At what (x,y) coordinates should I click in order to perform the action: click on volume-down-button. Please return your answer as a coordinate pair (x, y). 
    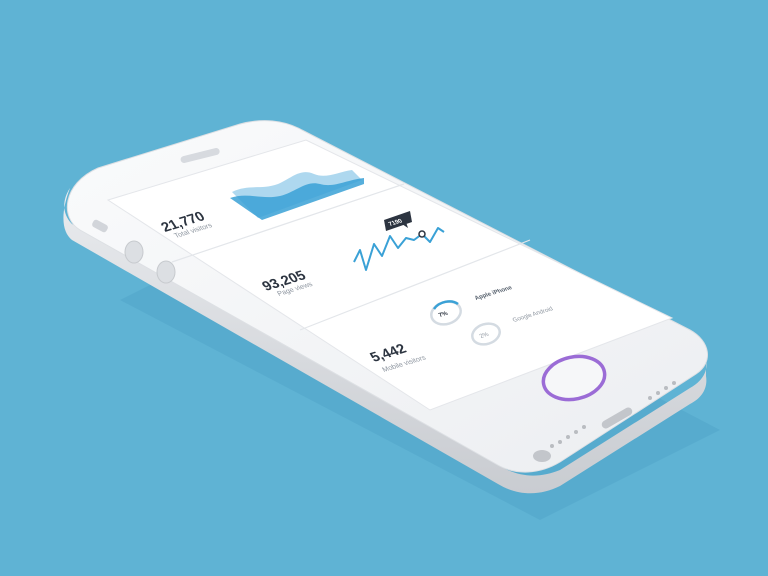
    Looking at the image, I should click on (166, 272).